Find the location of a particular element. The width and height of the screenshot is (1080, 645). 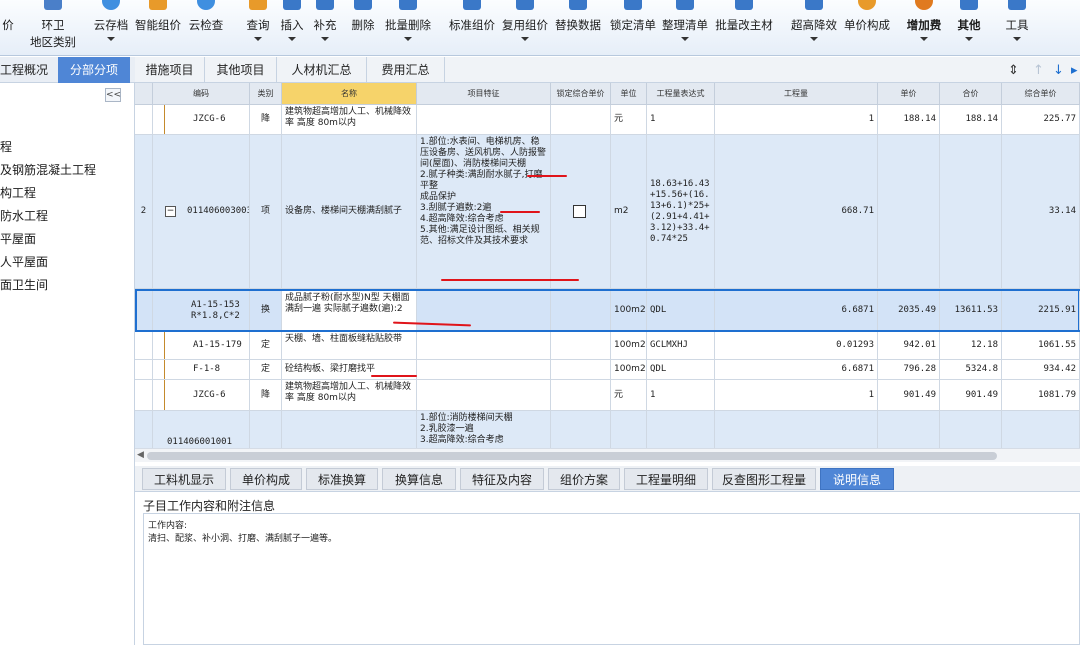

cell-total: 12.18 is located at coordinates (971, 345).